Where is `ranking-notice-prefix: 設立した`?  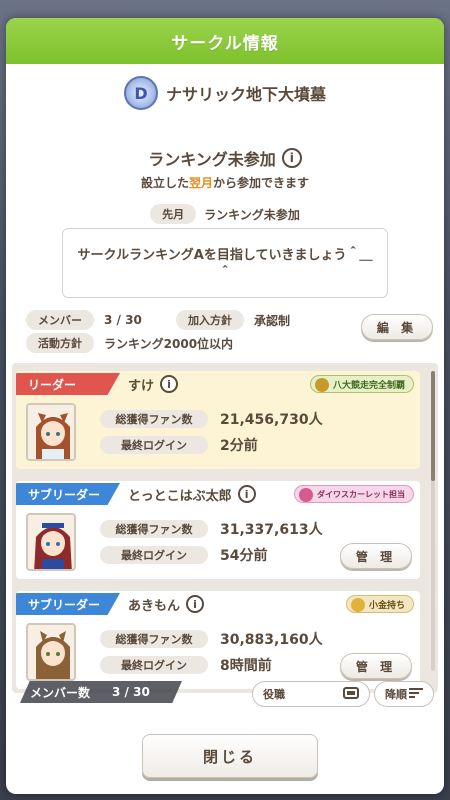
ranking-notice-prefix: 設立した is located at coordinates (164, 183).